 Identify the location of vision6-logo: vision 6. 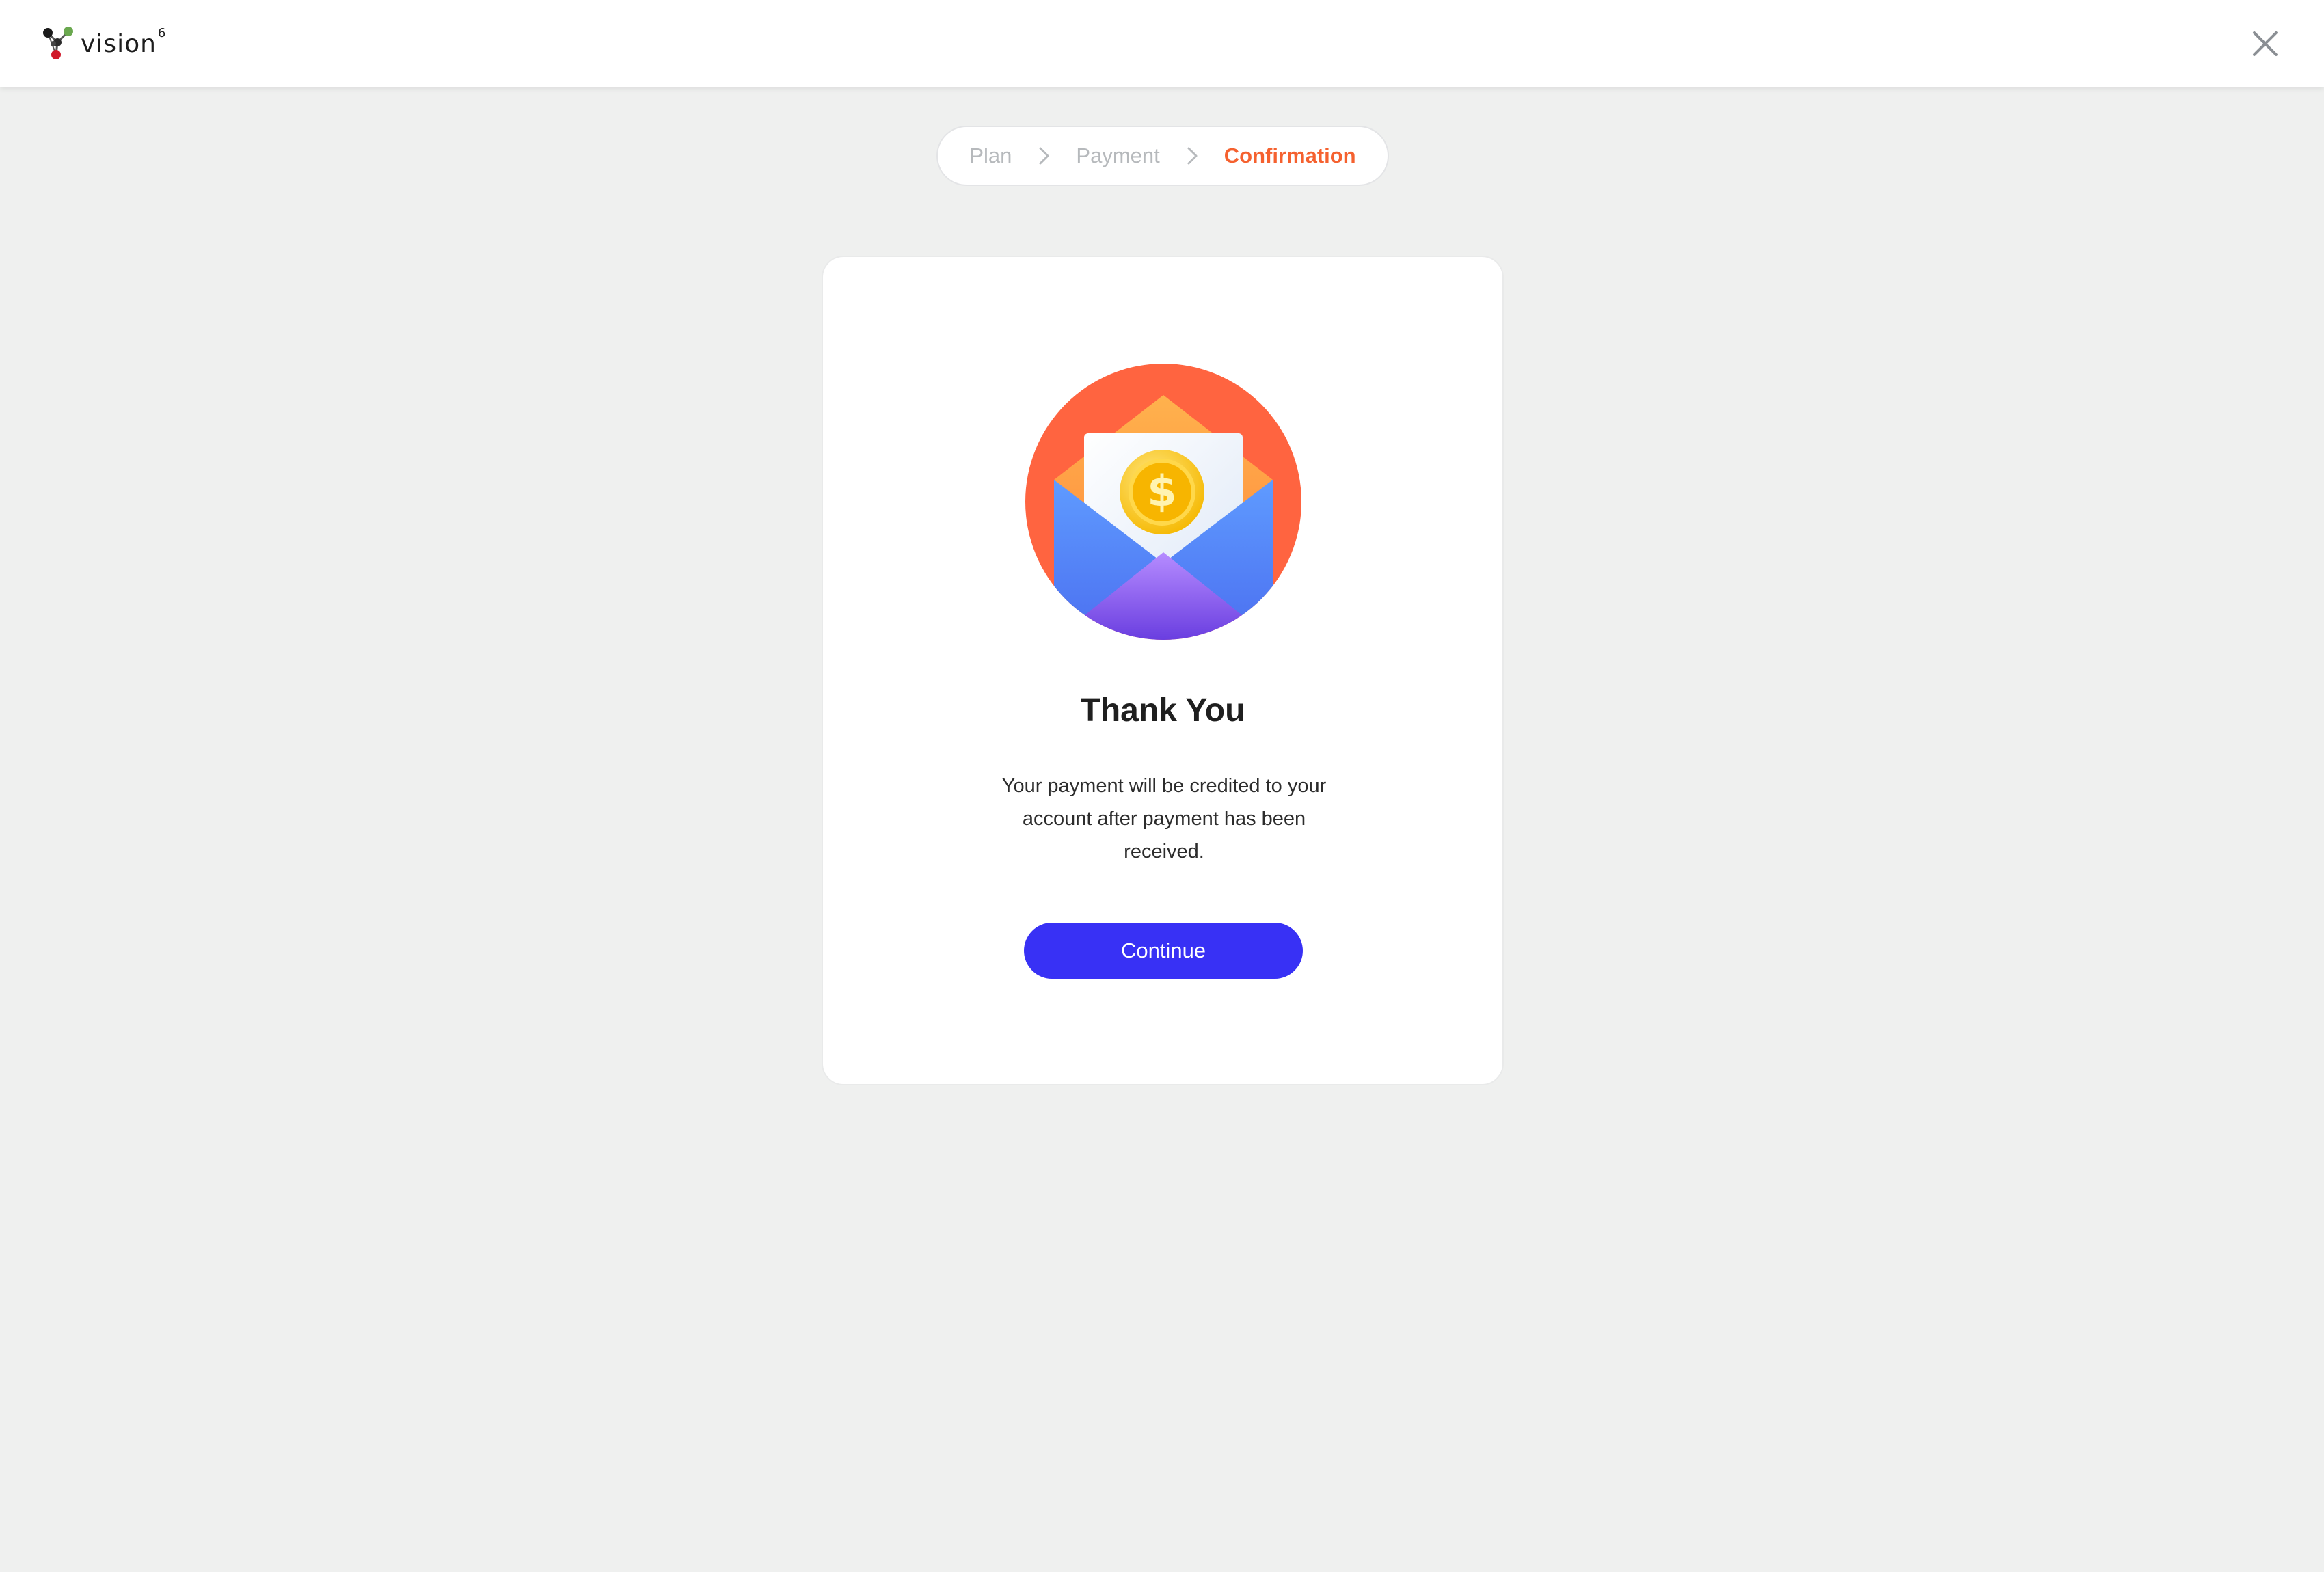
(103, 43).